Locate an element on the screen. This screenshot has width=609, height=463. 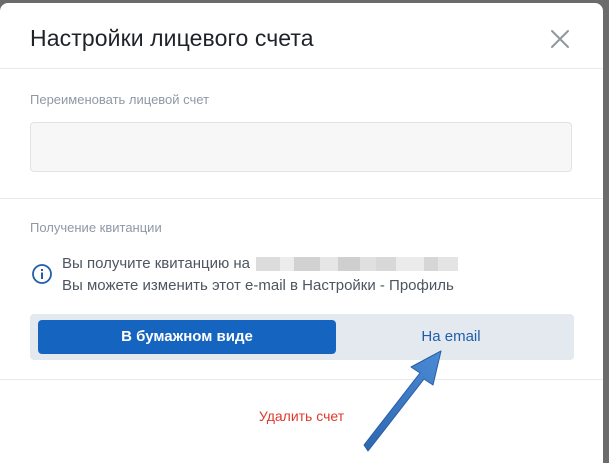
receipt-label: Получение квитанции is located at coordinates (96, 227).